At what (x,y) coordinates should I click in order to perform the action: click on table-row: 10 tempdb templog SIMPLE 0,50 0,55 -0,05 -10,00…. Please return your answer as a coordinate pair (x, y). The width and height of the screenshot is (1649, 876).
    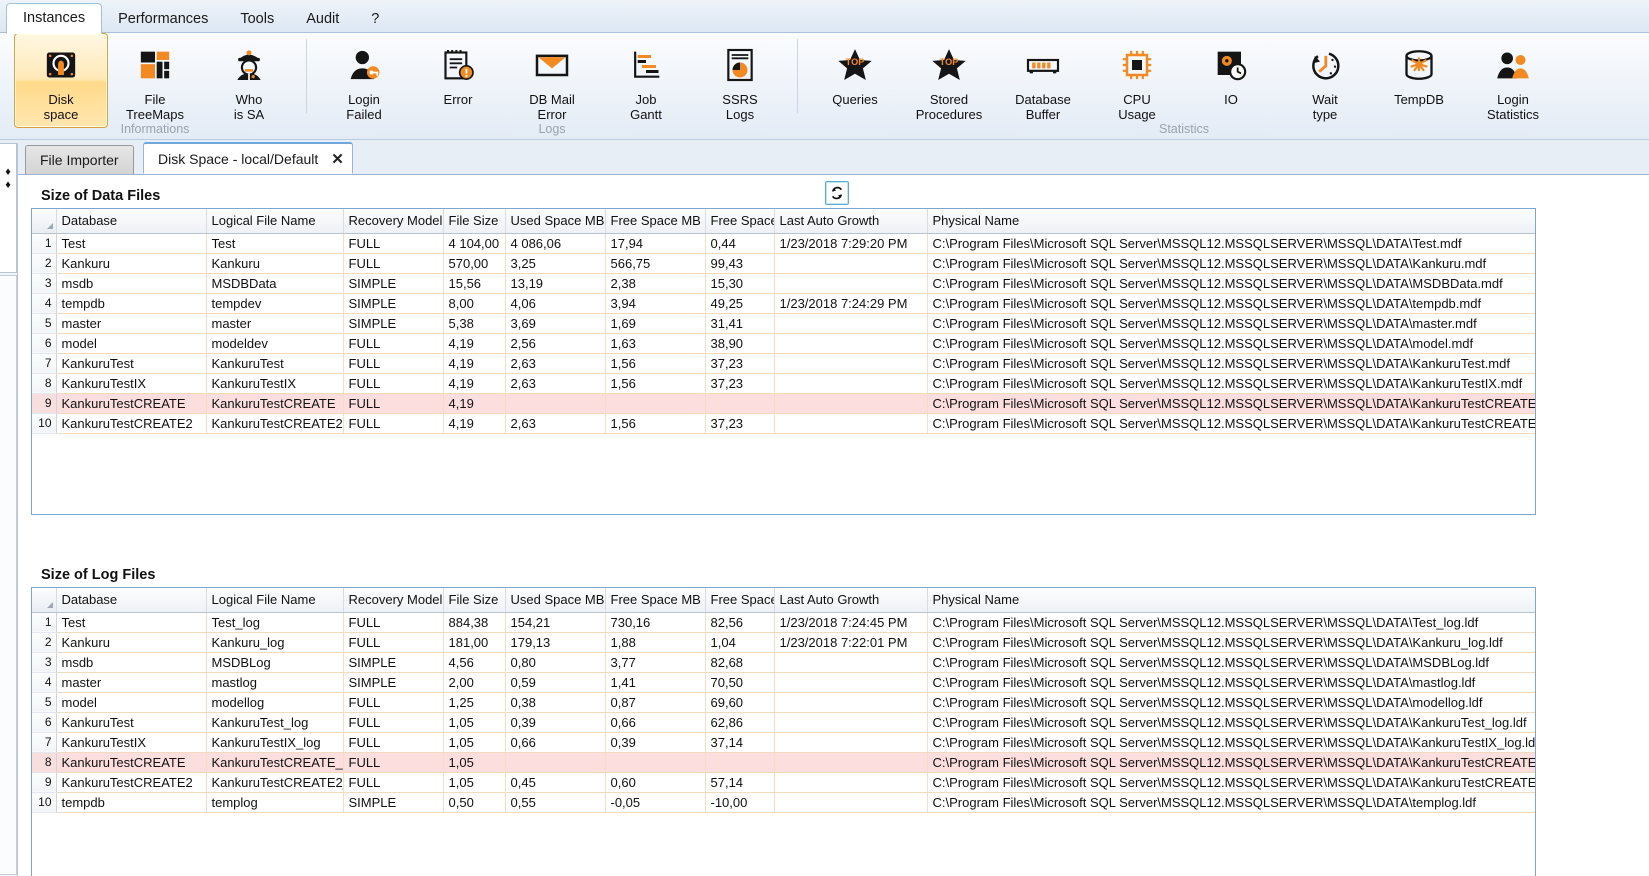
    Looking at the image, I should click on (783, 802).